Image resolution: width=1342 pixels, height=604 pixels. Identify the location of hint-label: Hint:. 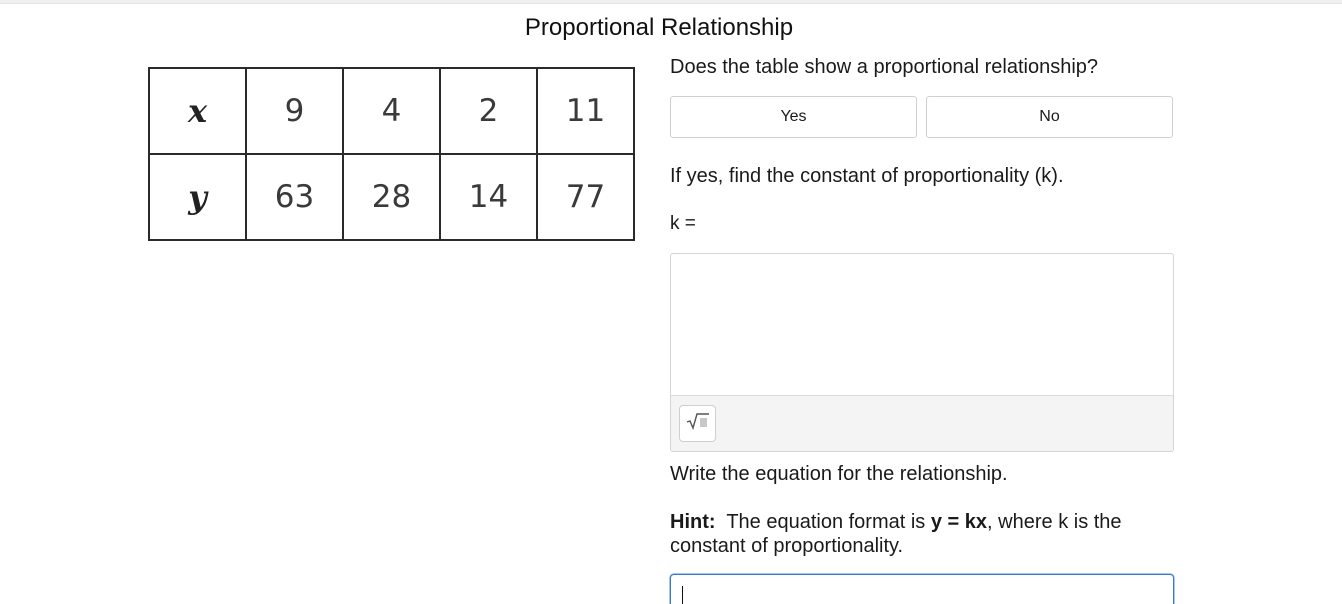
(693, 522).